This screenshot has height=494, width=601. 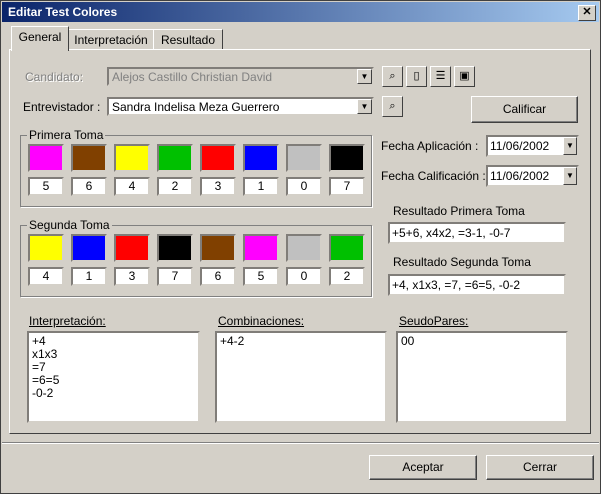 I want to click on list-item: 00, so click(x=482, y=341).